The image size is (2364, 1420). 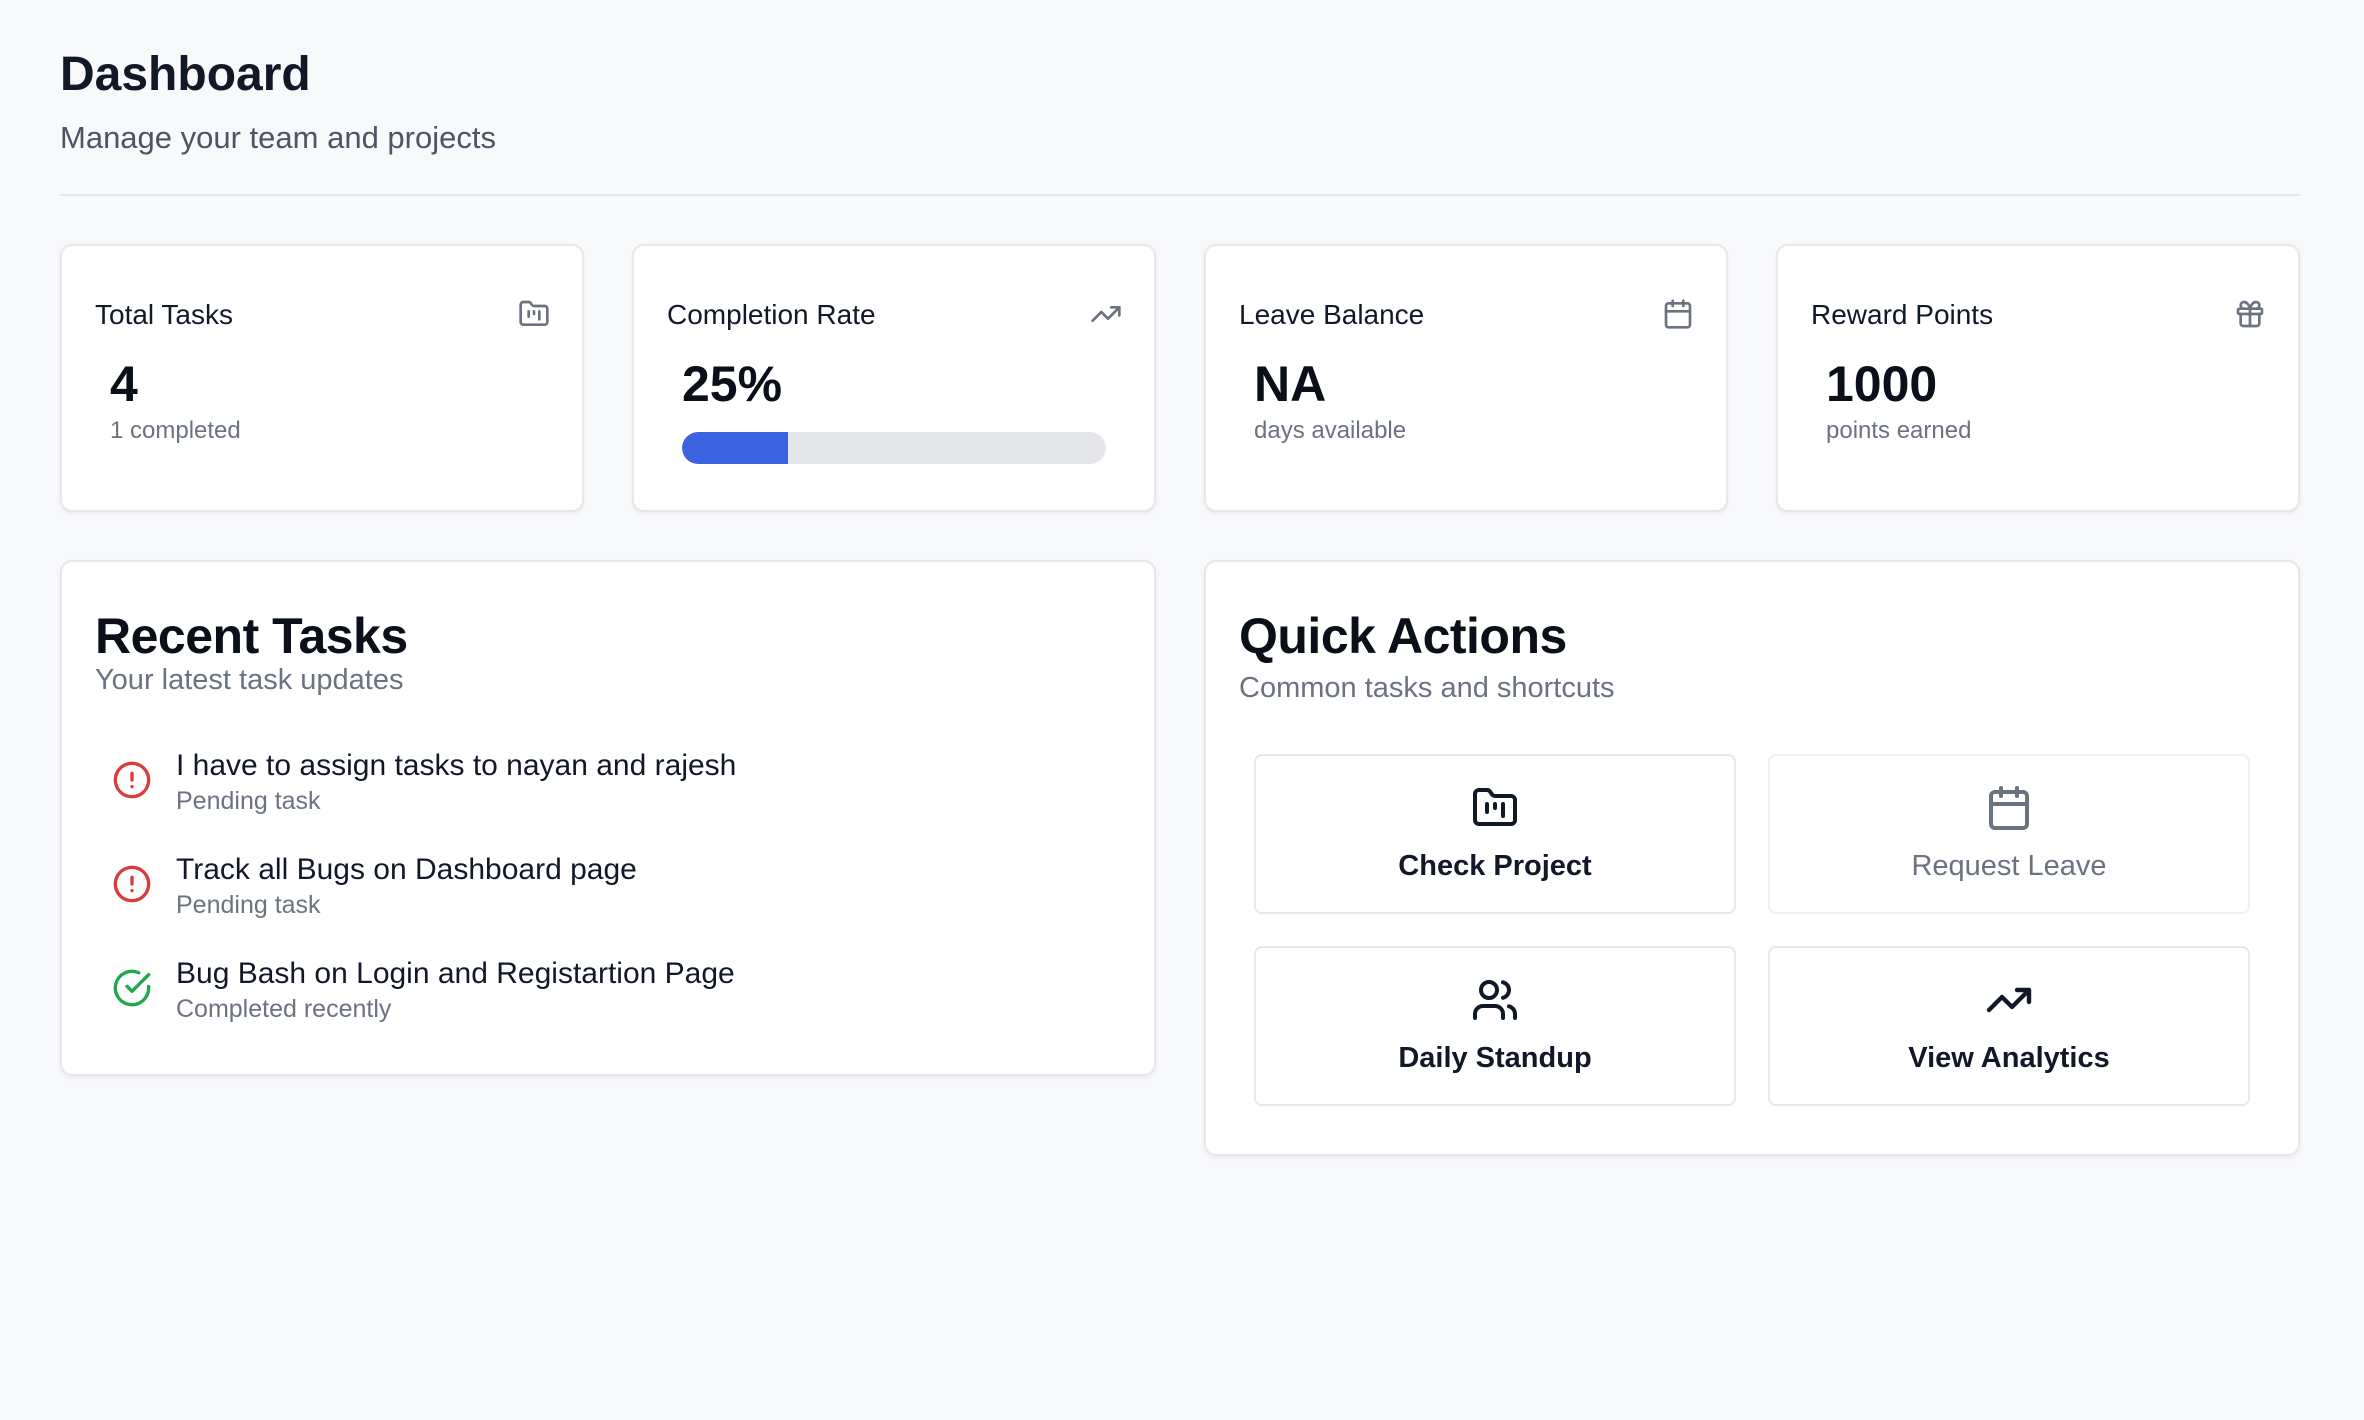 I want to click on panel-subtitle: Your latest task updates, so click(x=249, y=680).